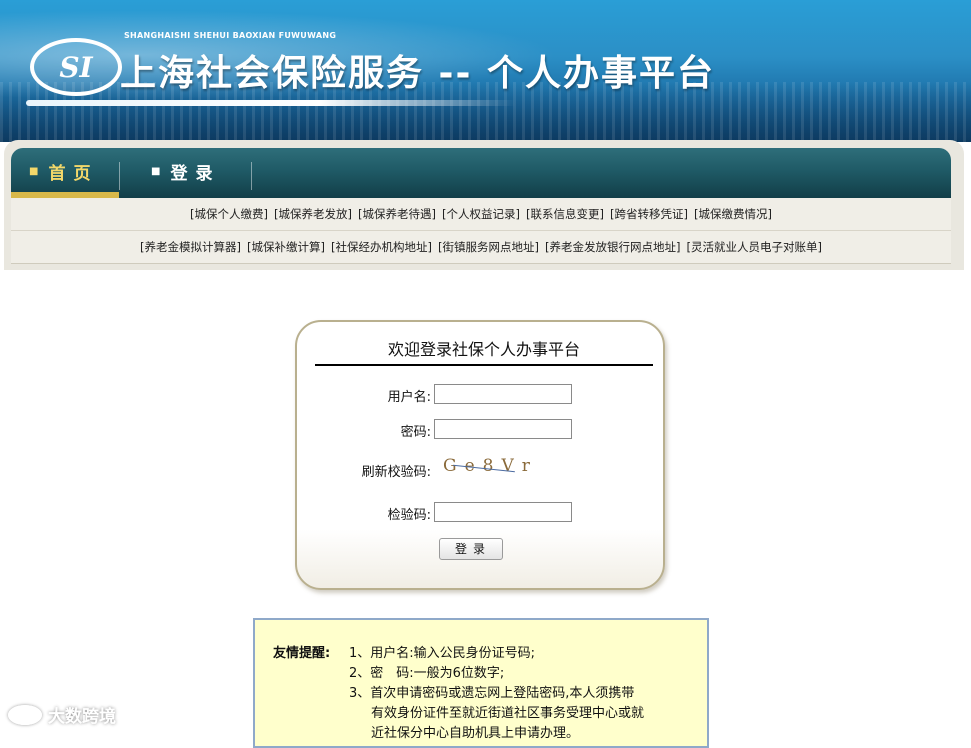 This screenshot has width=971, height=748. Describe the element at coordinates (313, 214) in the screenshot. I see `link-city-pension-payout: [城保养老发放]` at that location.